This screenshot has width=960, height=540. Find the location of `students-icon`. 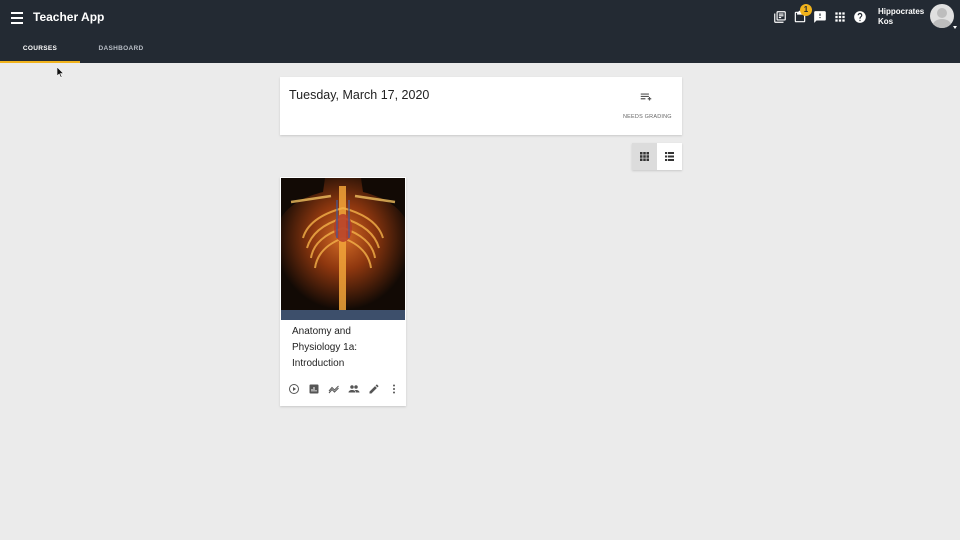

students-icon is located at coordinates (354, 389).